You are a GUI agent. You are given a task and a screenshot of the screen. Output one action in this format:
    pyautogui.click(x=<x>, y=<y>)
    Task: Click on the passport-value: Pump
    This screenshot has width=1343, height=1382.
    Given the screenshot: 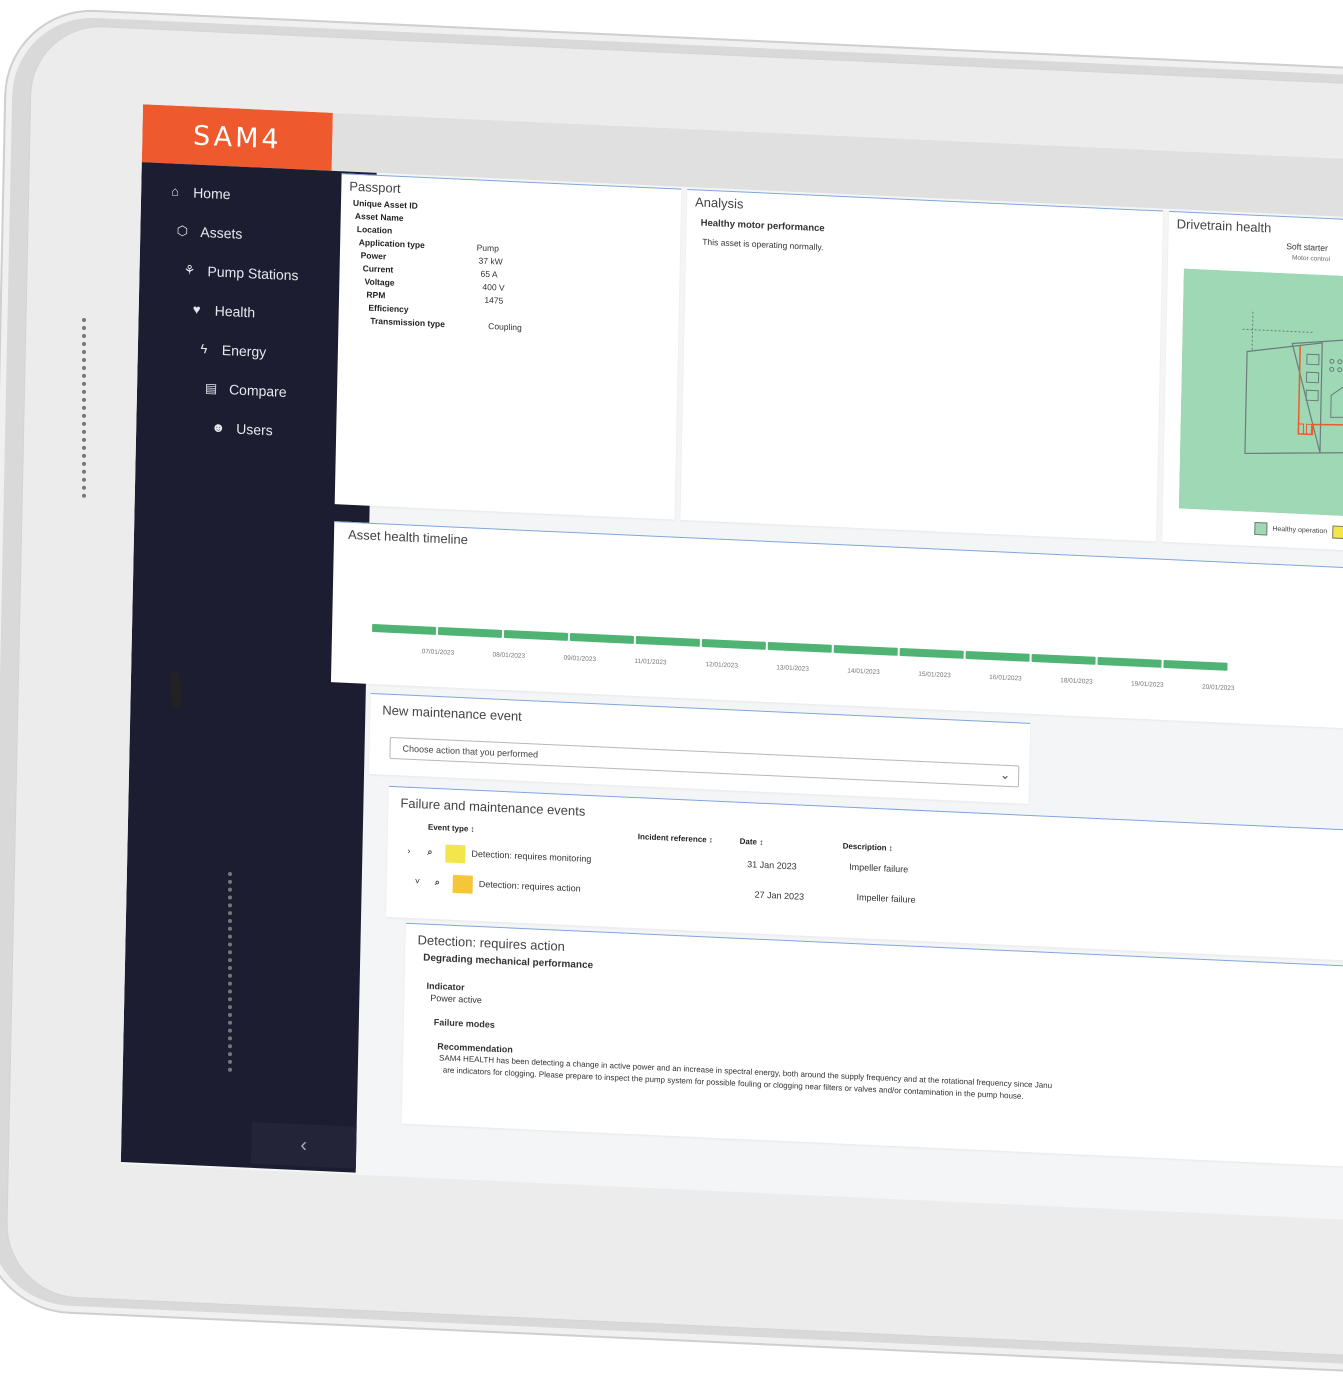 What is the action you would take?
    pyautogui.click(x=488, y=249)
    